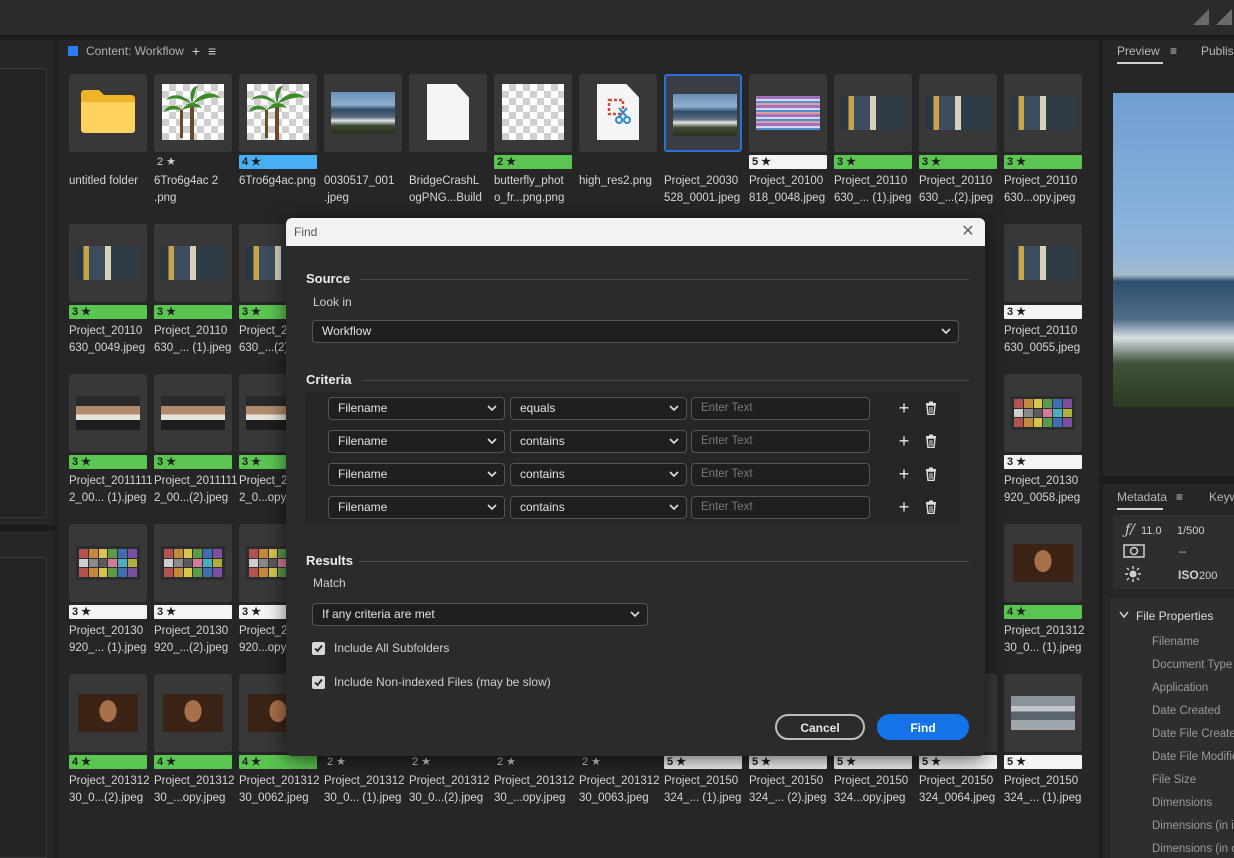 The height and width of the screenshot is (858, 1234). I want to click on thumbnail-tile: 3 ★ Project_2011111 2_00... (1).jpeg, so click(111, 449).